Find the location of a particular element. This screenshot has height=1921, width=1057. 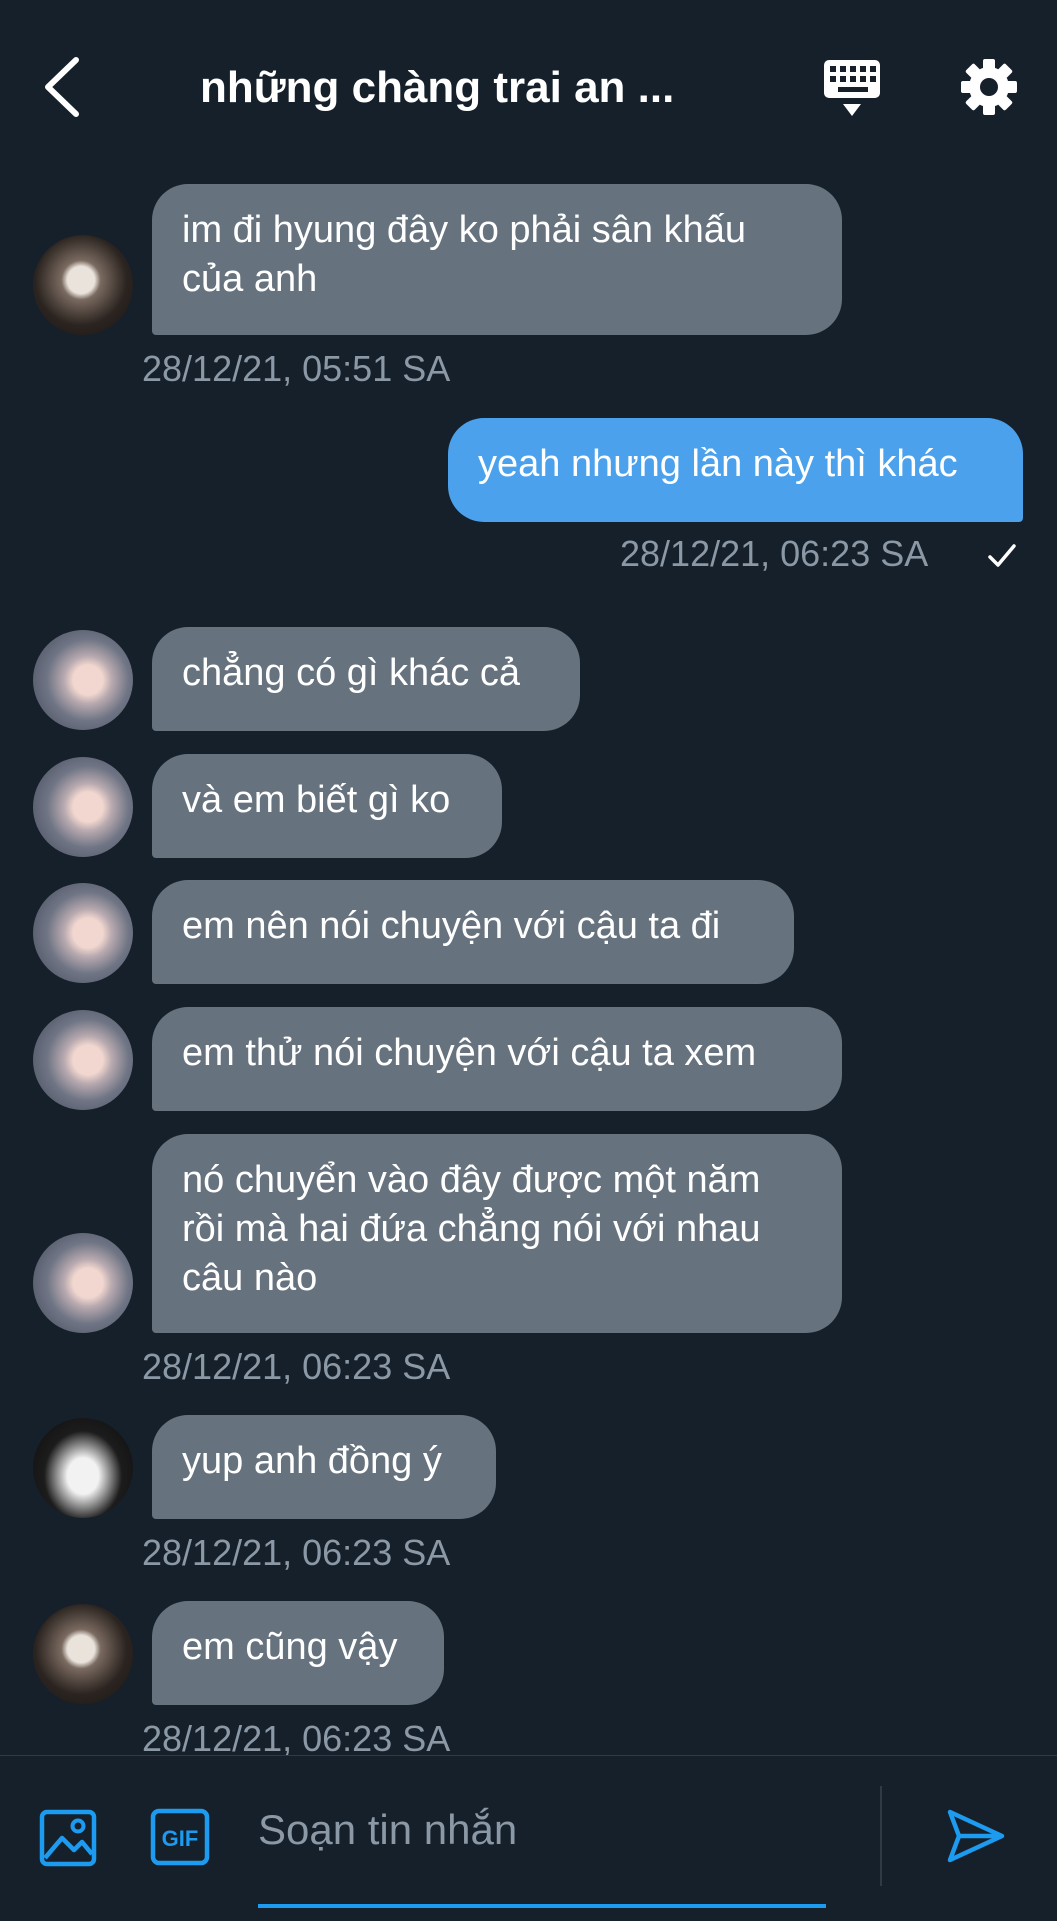

sent-check-icon is located at coordinates (1002, 556).